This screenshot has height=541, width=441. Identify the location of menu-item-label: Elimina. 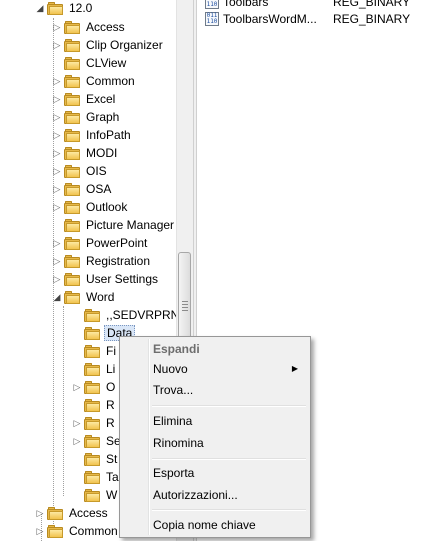
(173, 421).